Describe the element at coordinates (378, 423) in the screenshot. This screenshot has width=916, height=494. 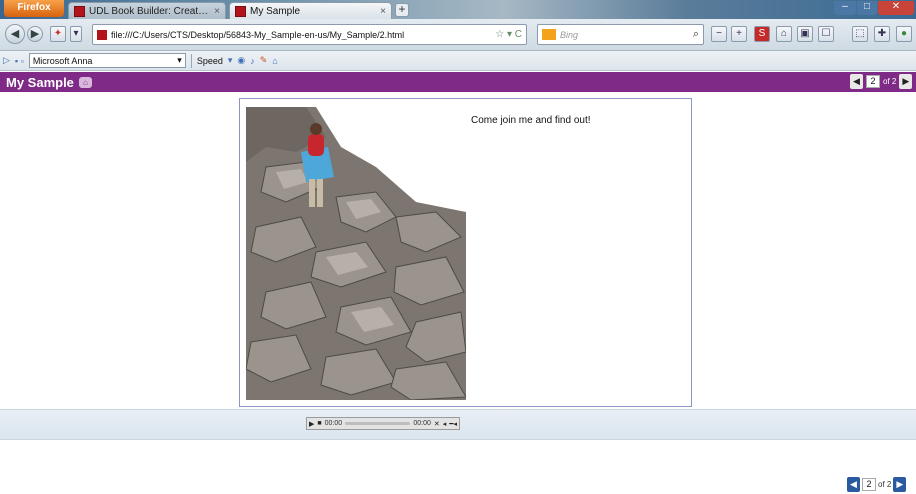
I see `seek-slider` at that location.